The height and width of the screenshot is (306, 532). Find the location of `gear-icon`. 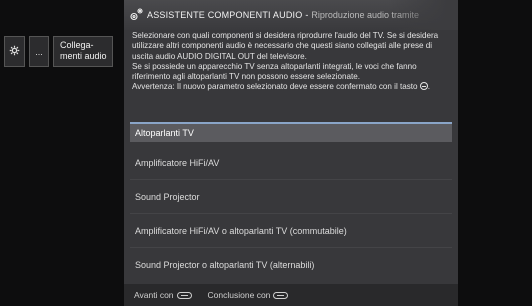

gear-icon is located at coordinates (14, 52).